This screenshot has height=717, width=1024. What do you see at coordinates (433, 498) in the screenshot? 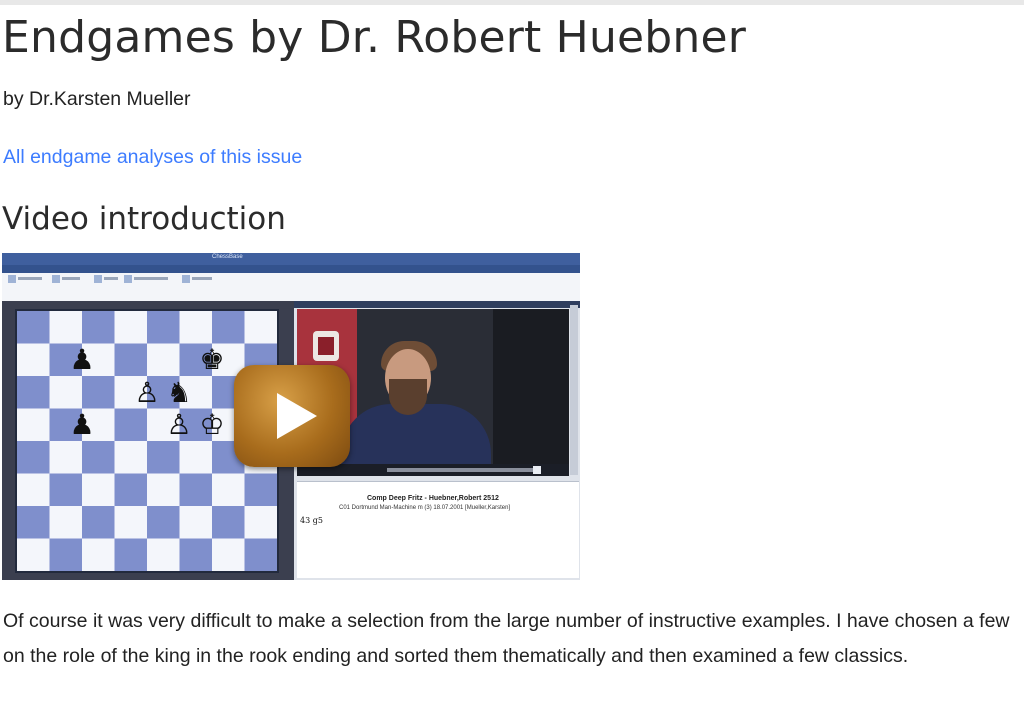
I see `notation-game-header: Comp Deep Fritz - Huebner,Robert 2512` at bounding box center [433, 498].